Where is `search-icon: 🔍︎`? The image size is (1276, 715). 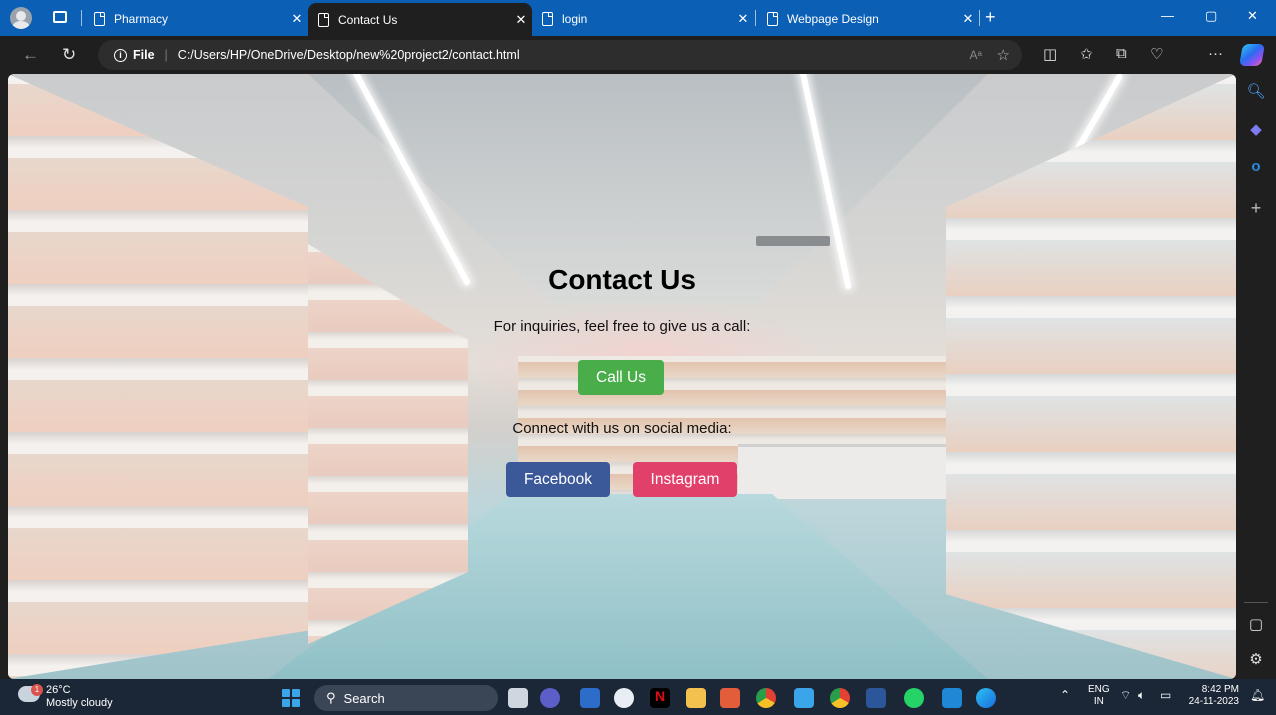 search-icon: 🔍︎ is located at coordinates (1256, 91).